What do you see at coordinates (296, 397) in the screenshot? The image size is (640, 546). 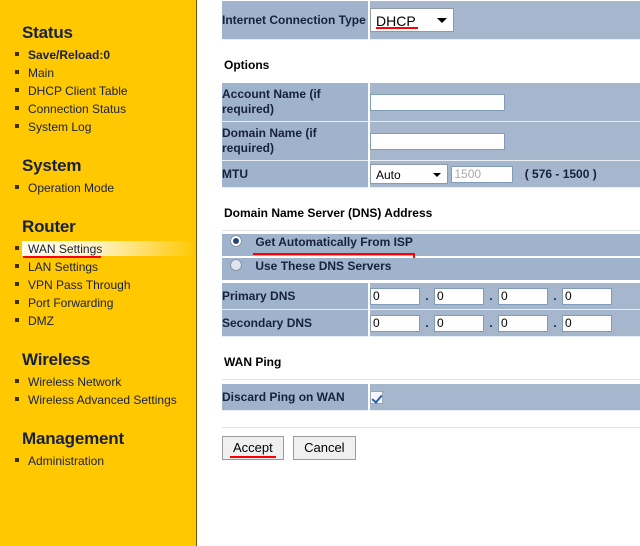 I see `discard-ping-label: Discard Ping on WAN` at bounding box center [296, 397].